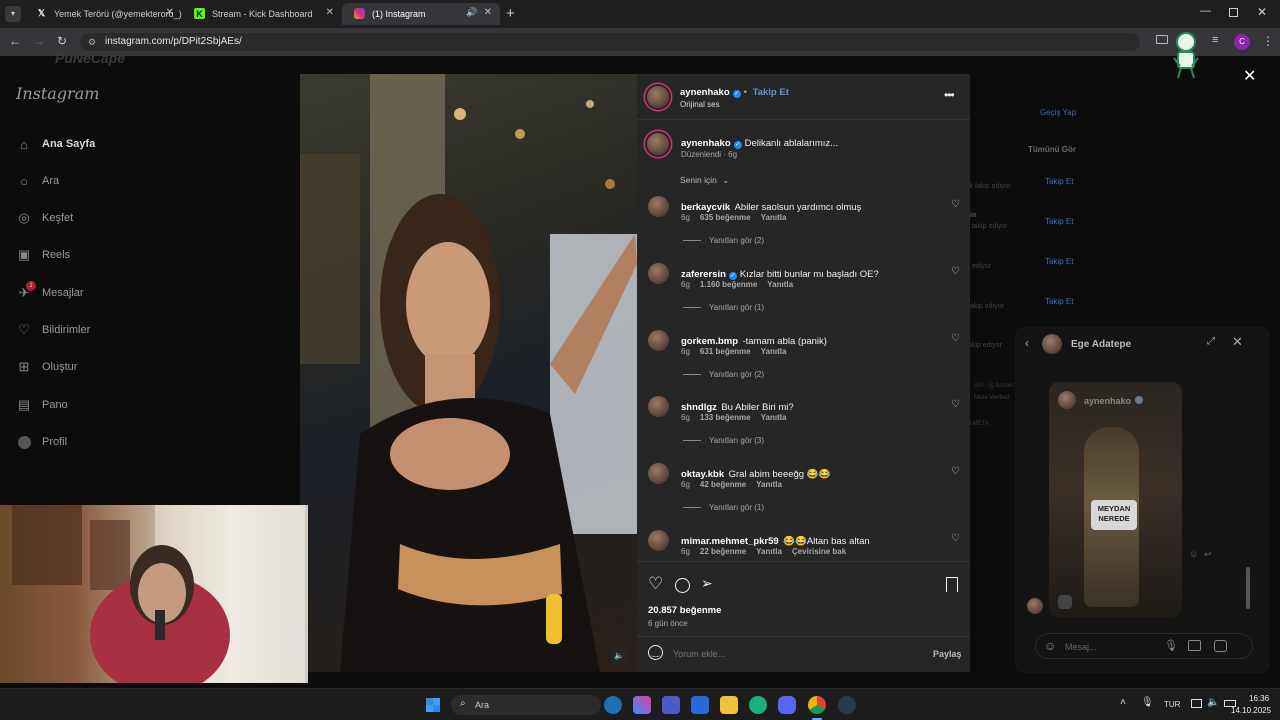 This screenshot has height=720, width=1280. What do you see at coordinates (1123, 702) in the screenshot?
I see `chevron-up-icon: ˄` at bounding box center [1123, 702].